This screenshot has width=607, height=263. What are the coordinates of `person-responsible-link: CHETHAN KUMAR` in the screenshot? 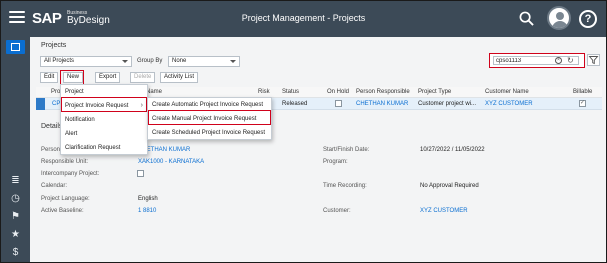 It's located at (382, 104).